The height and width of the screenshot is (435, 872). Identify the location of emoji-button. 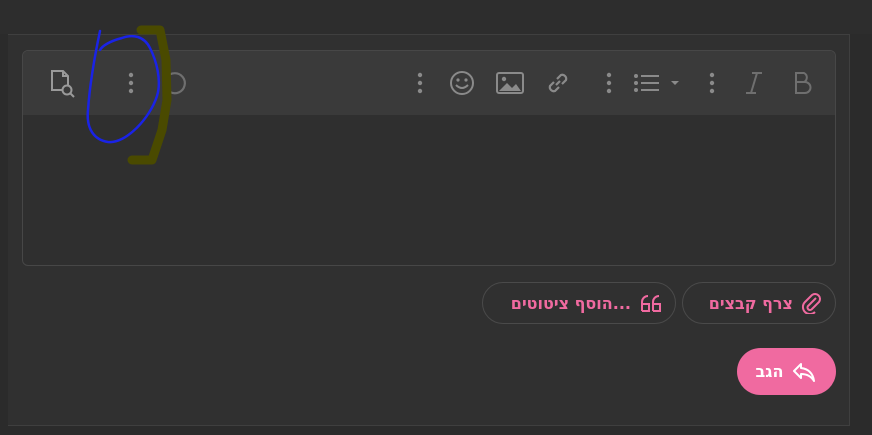
(462, 83).